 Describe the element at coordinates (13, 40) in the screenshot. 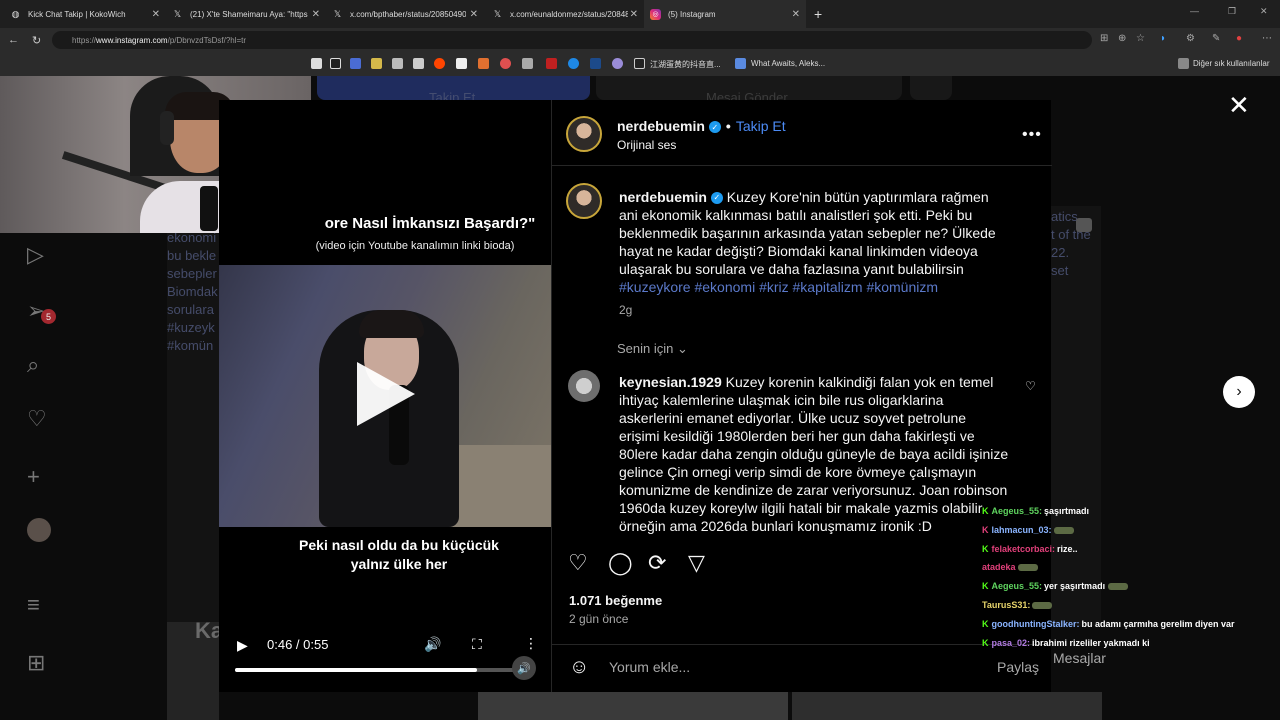

I see `back-icon: ←` at that location.